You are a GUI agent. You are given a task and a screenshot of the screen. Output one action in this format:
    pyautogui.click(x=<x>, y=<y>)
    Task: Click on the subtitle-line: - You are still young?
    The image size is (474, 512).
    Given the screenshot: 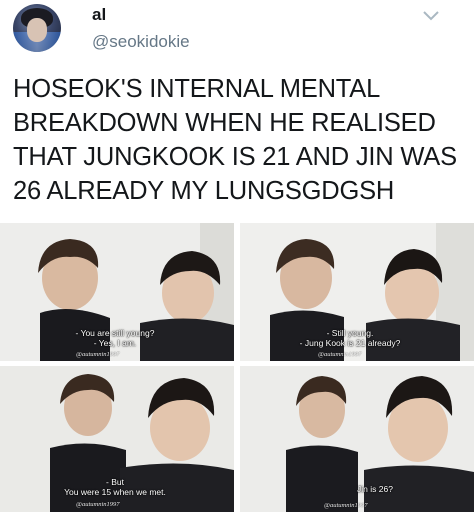 What is the action you would take?
    pyautogui.click(x=115, y=333)
    